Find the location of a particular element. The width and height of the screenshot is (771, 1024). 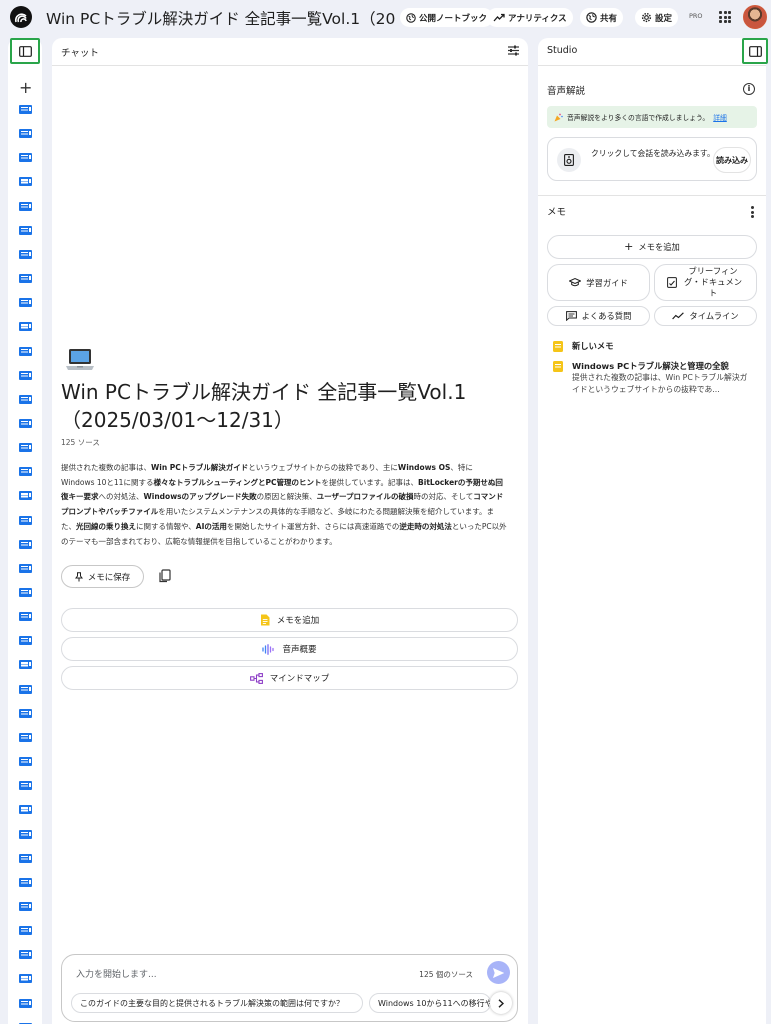

summary-text: 提供された複数の記事は、 is located at coordinates (106, 467).